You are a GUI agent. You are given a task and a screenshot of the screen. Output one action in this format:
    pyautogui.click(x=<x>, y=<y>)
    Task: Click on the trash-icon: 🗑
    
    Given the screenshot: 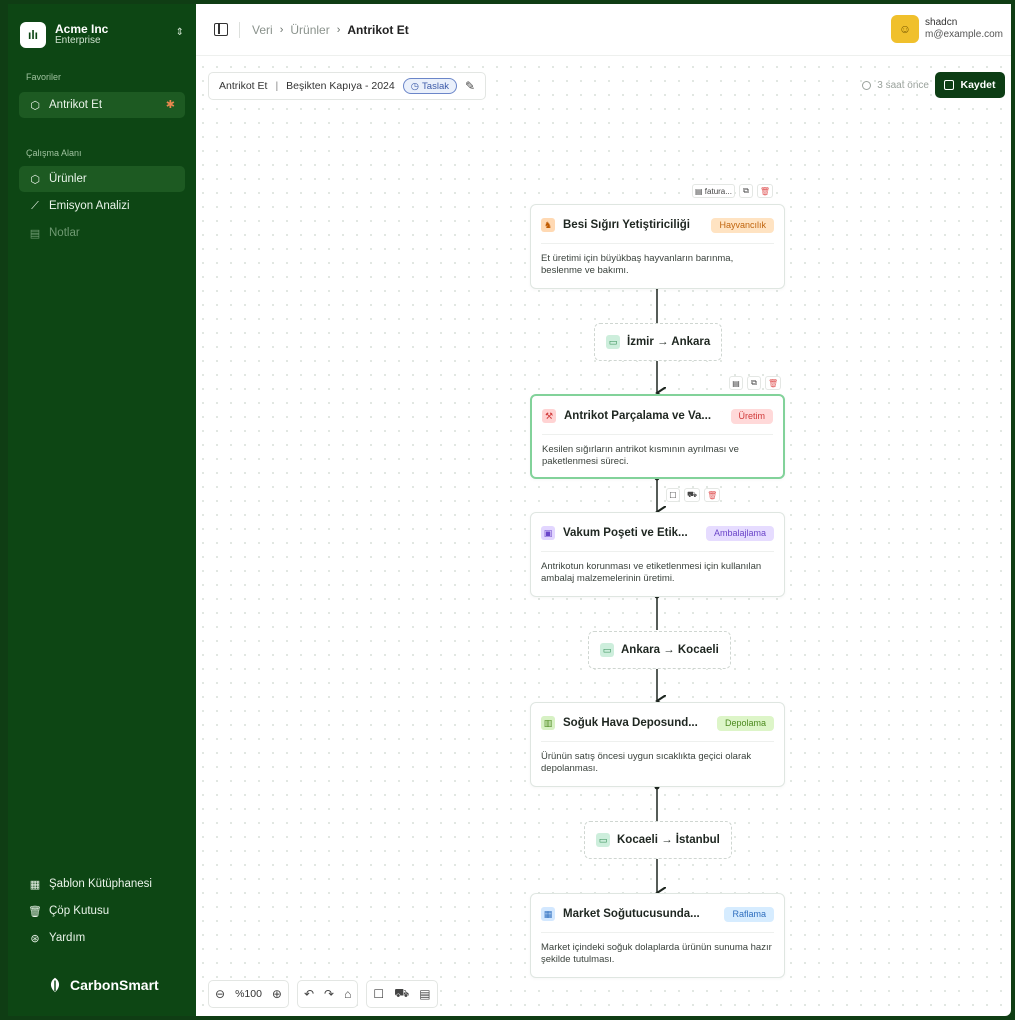 What is the action you would take?
    pyautogui.click(x=35, y=911)
    